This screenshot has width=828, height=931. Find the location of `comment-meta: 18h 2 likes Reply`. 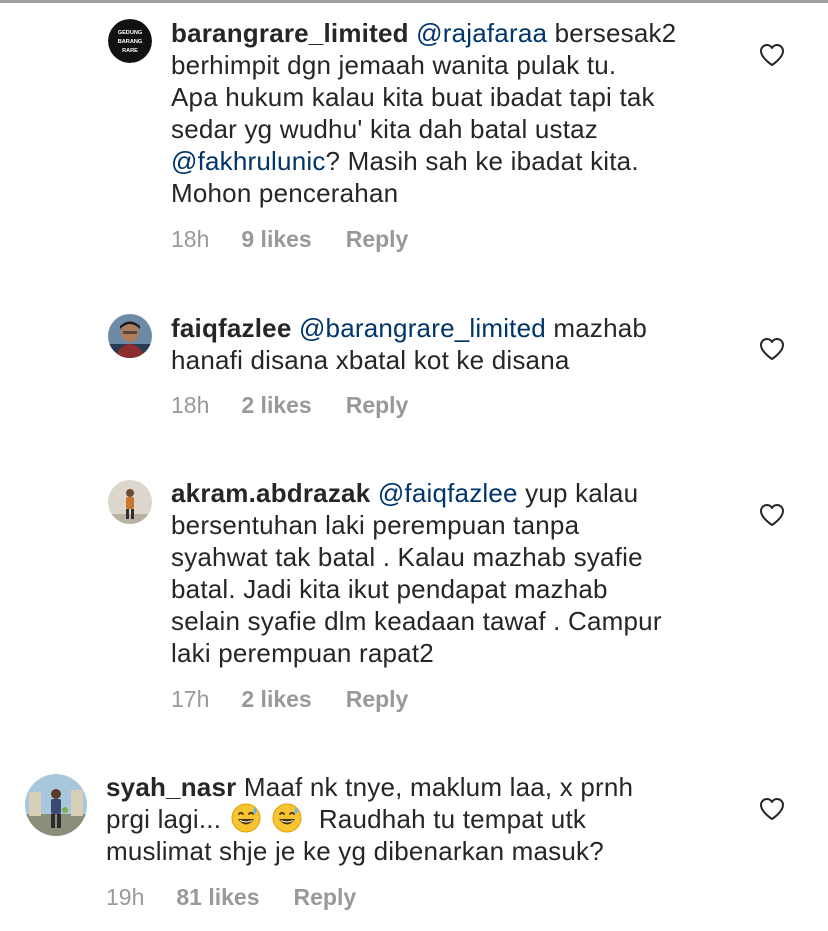

comment-meta: 18h 2 likes Reply is located at coordinates (289, 405).